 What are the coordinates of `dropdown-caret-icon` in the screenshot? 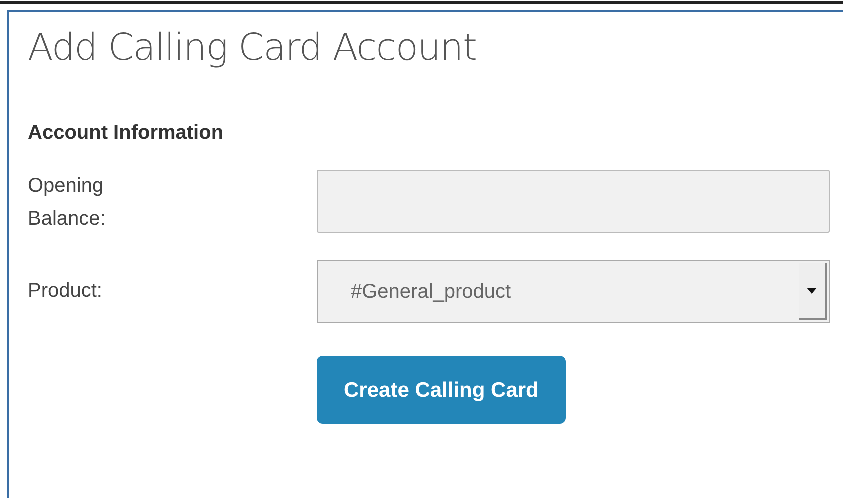 It's located at (813, 291).